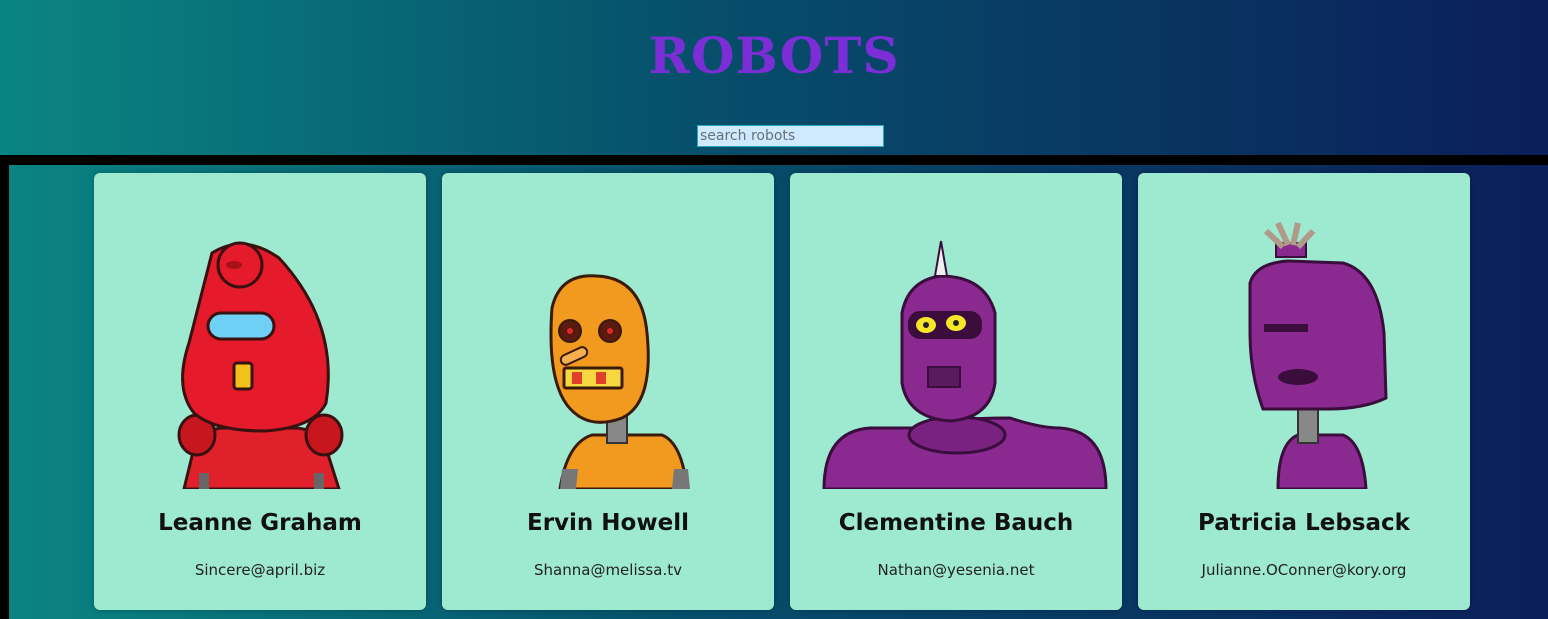 This screenshot has height=619, width=1548. I want to click on robot-name: Ervin Howell, so click(608, 523).